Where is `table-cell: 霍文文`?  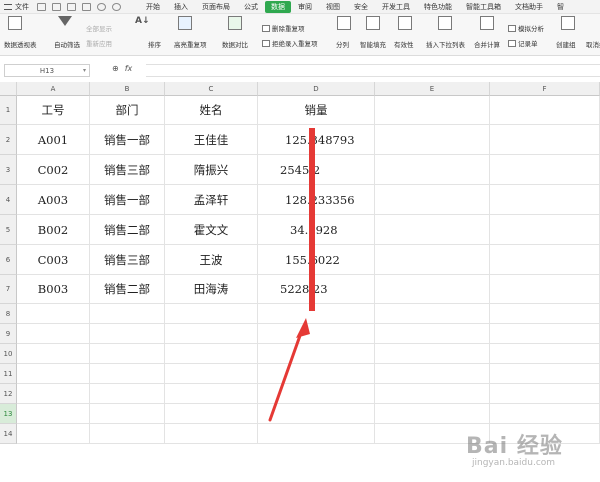
table-cell: 霍文文 is located at coordinates (211, 230).